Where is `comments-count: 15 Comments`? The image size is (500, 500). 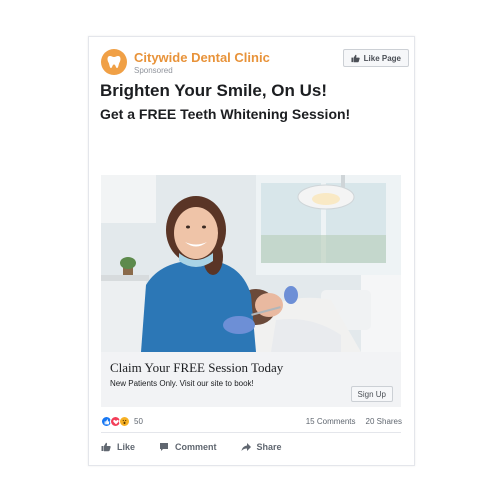 comments-count: 15 Comments is located at coordinates (331, 421).